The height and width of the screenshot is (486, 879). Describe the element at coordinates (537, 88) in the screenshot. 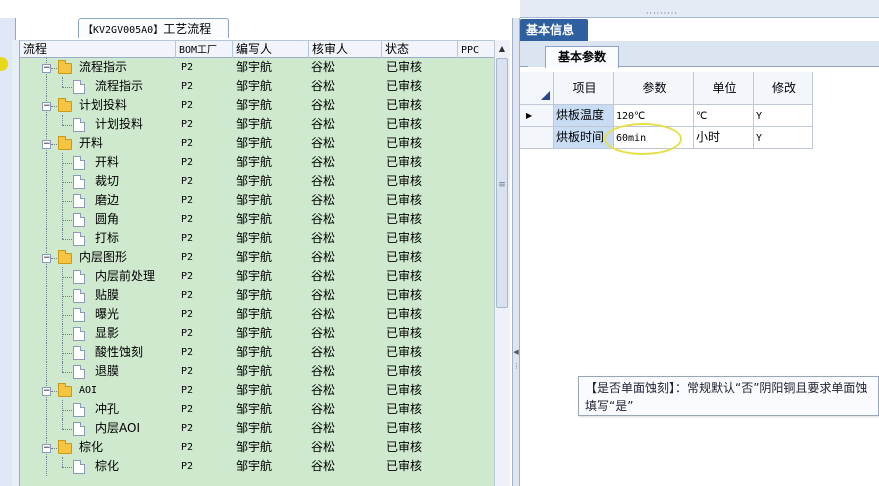

I see `param-grid-corner` at that location.